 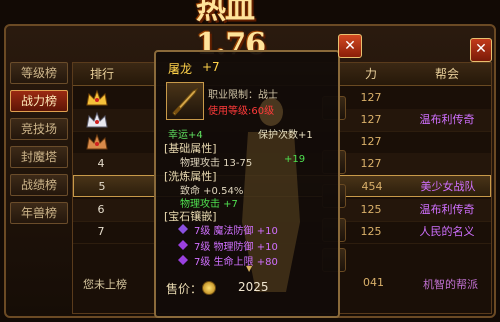 I want to click on self-guild-name: 机智的帮派, so click(x=450, y=284).